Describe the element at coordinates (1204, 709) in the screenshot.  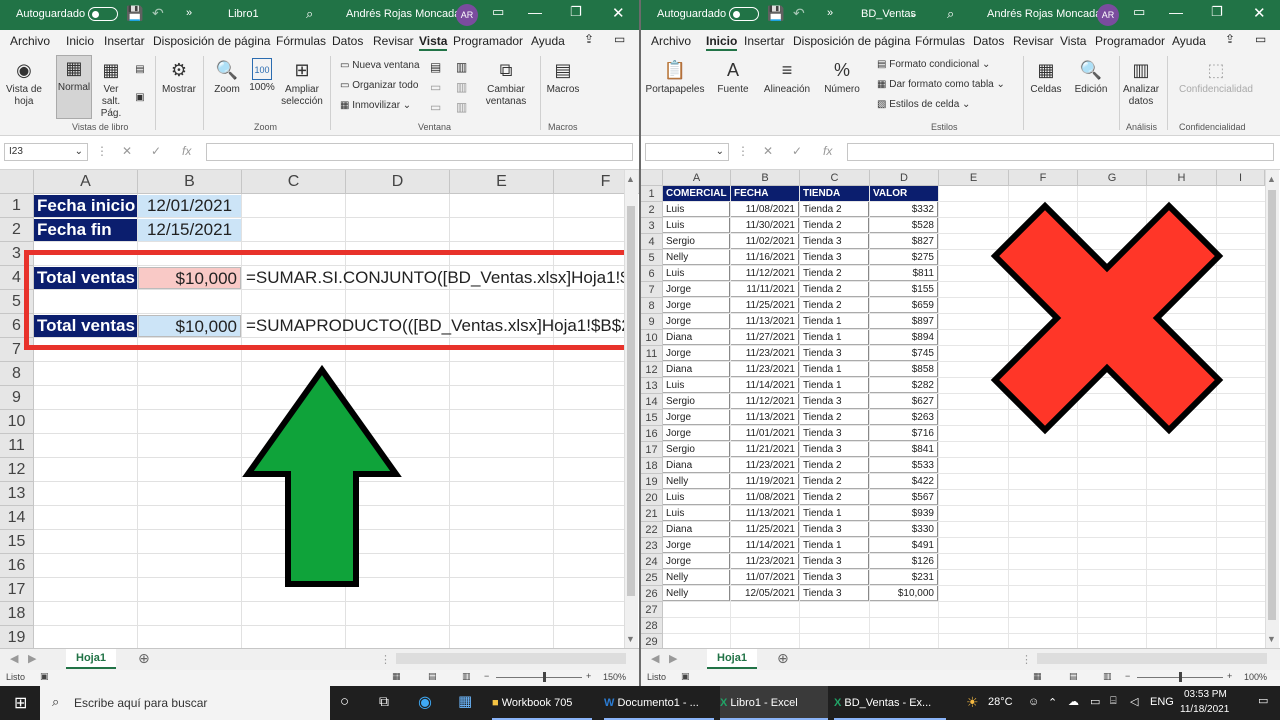
I see `clock-date: 11/18/2021` at that location.